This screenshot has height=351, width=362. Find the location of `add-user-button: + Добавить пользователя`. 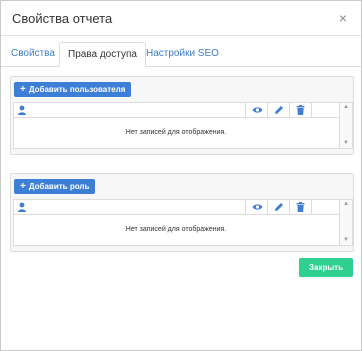

add-user-button: + Добавить пользователя is located at coordinates (73, 89).